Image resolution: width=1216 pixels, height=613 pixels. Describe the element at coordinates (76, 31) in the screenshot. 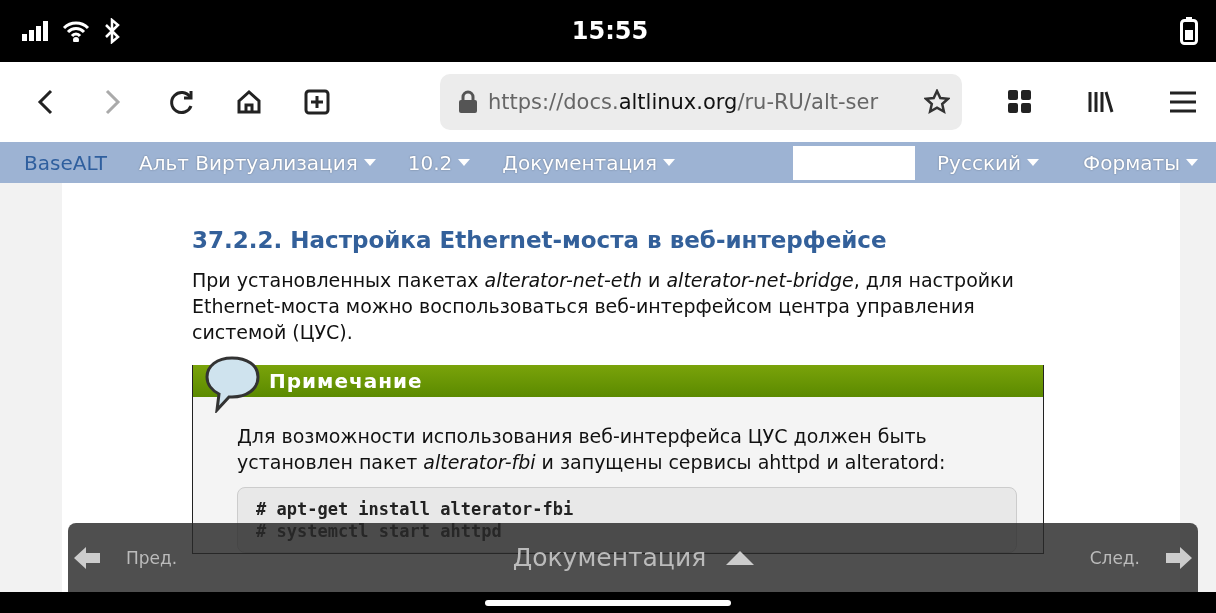

I see `wifi-icon` at that location.